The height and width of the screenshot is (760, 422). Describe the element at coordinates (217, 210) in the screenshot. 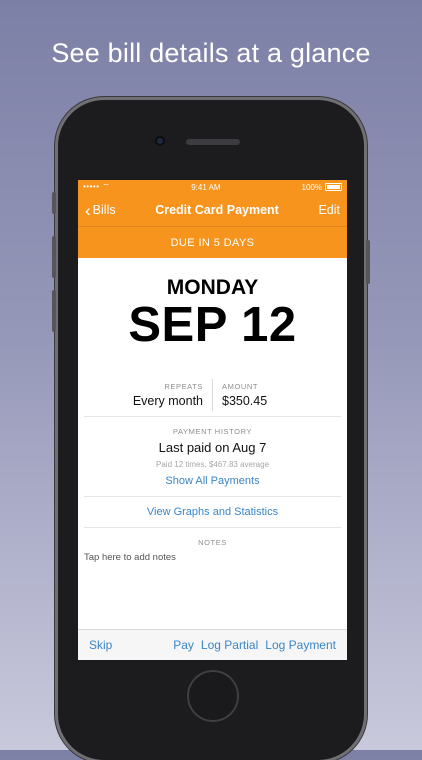

I see `page-title: Credit Card Payment` at that location.